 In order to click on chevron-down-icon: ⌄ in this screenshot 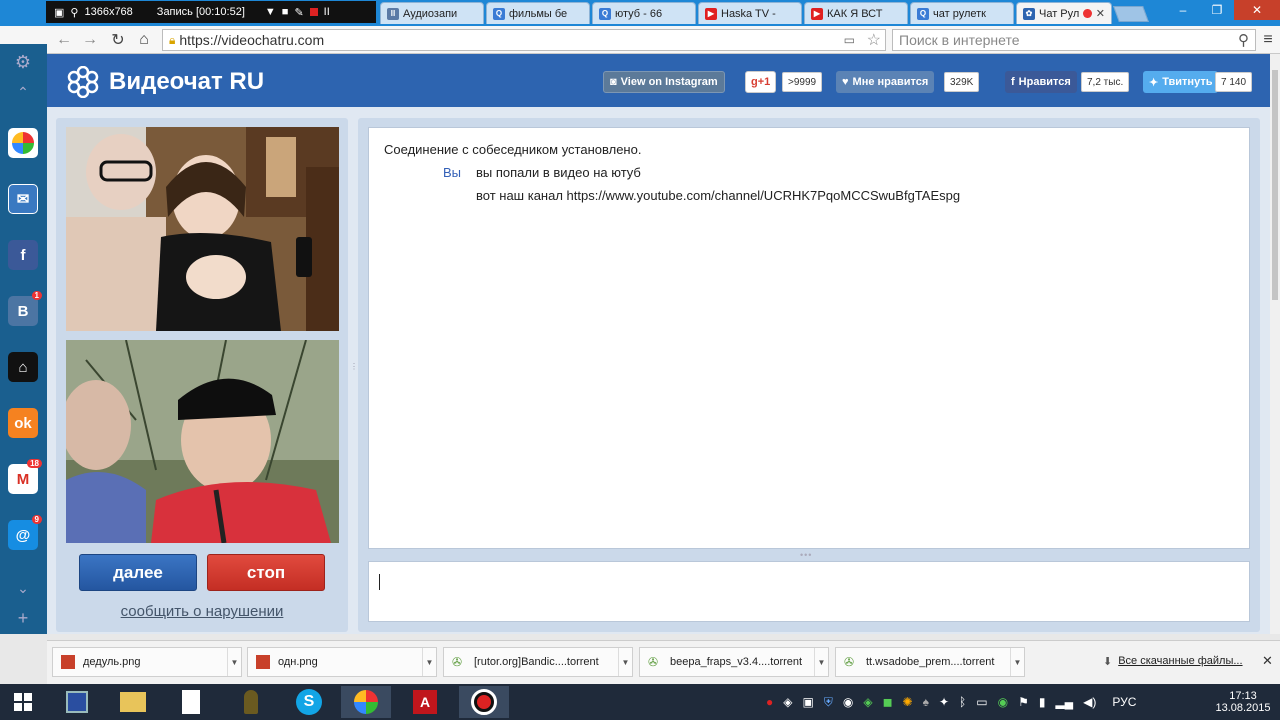, I will do `click(23, 588)`.